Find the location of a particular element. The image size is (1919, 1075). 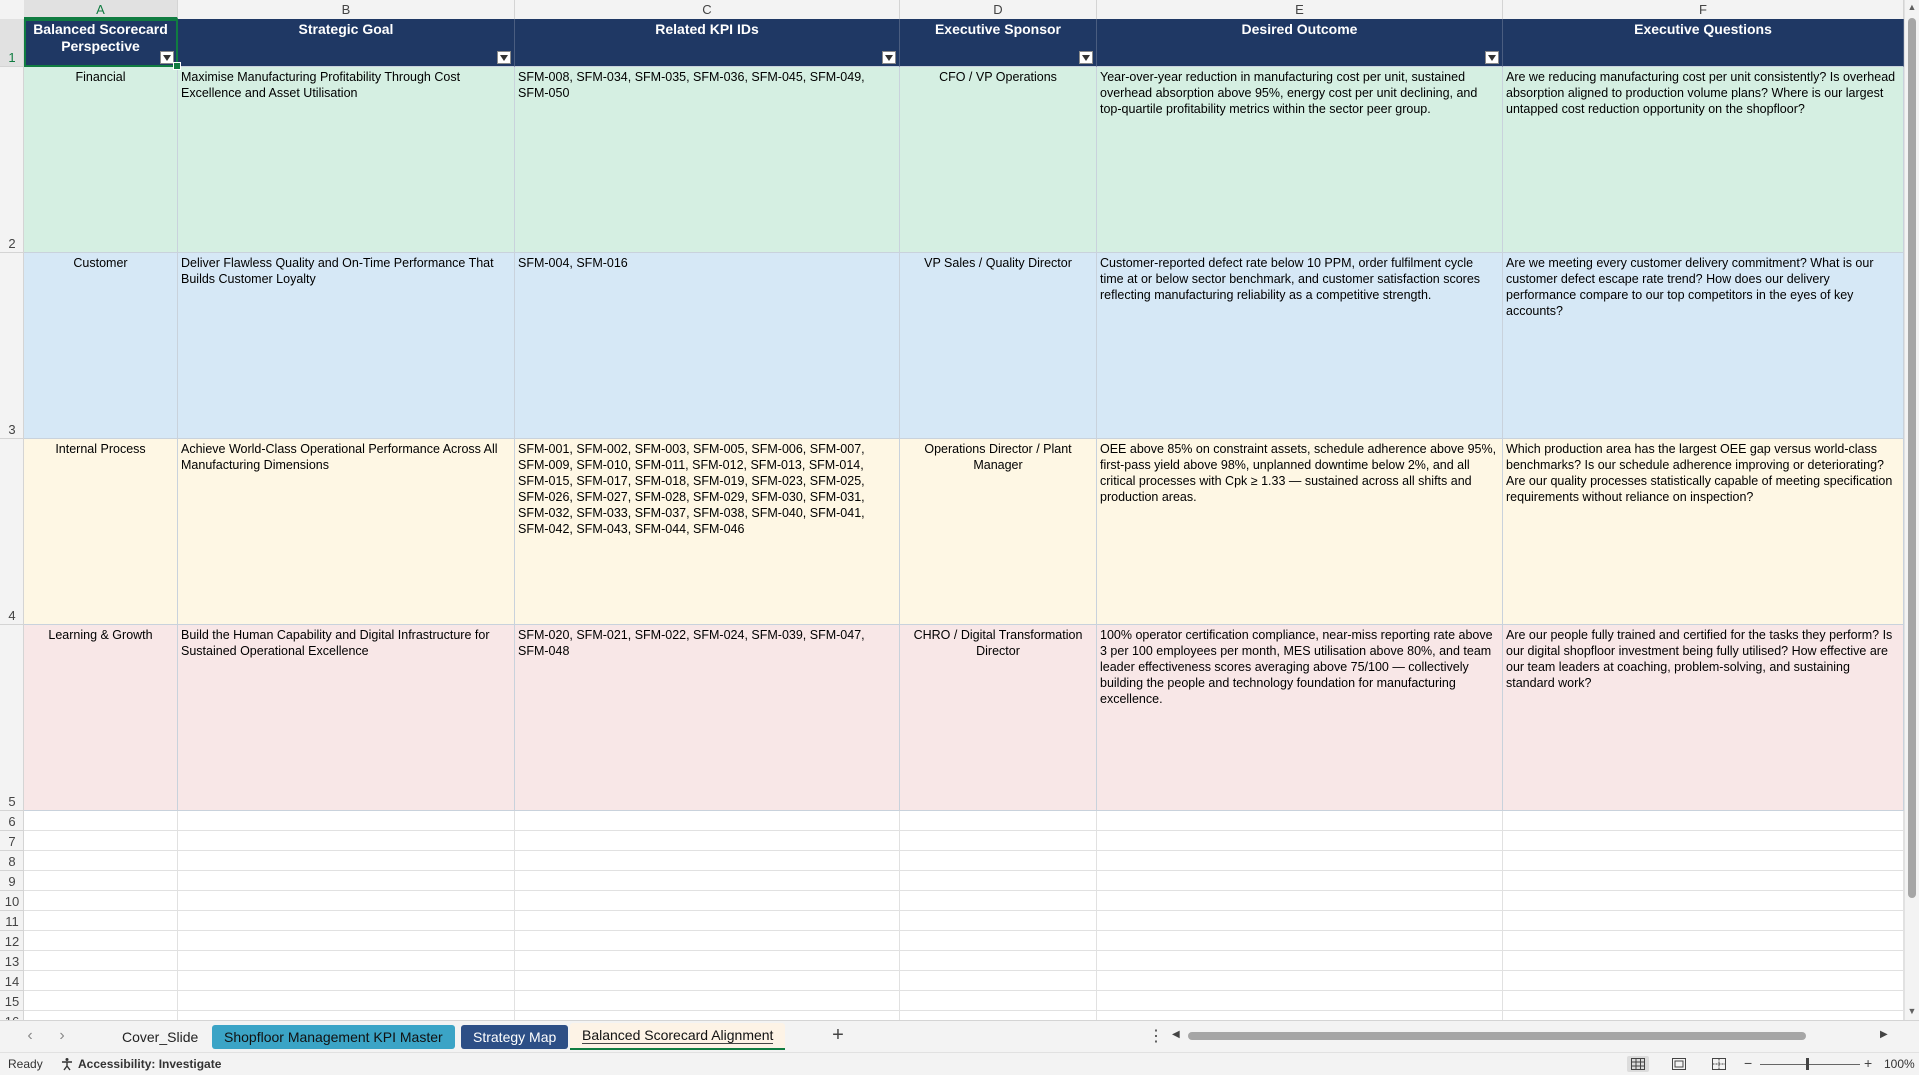

cell-d3: VP Sales / Quality Director is located at coordinates (998, 346).